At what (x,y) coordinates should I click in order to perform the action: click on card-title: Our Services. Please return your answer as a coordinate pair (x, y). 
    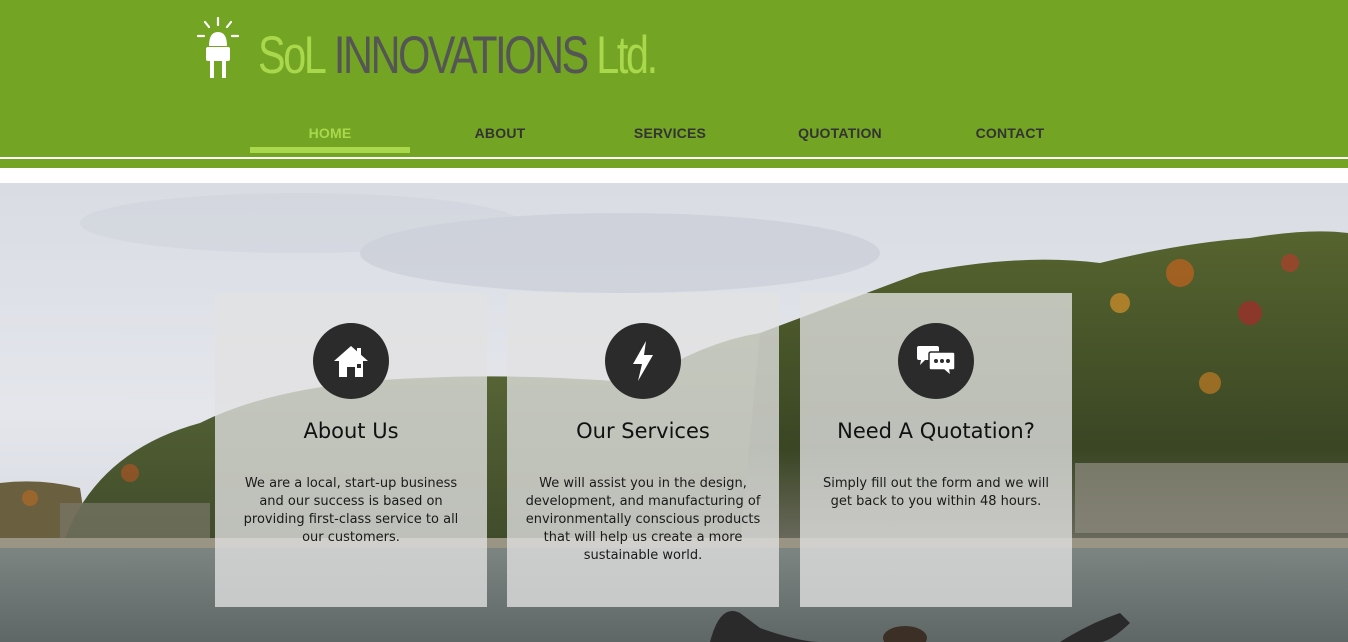
    Looking at the image, I should click on (643, 431).